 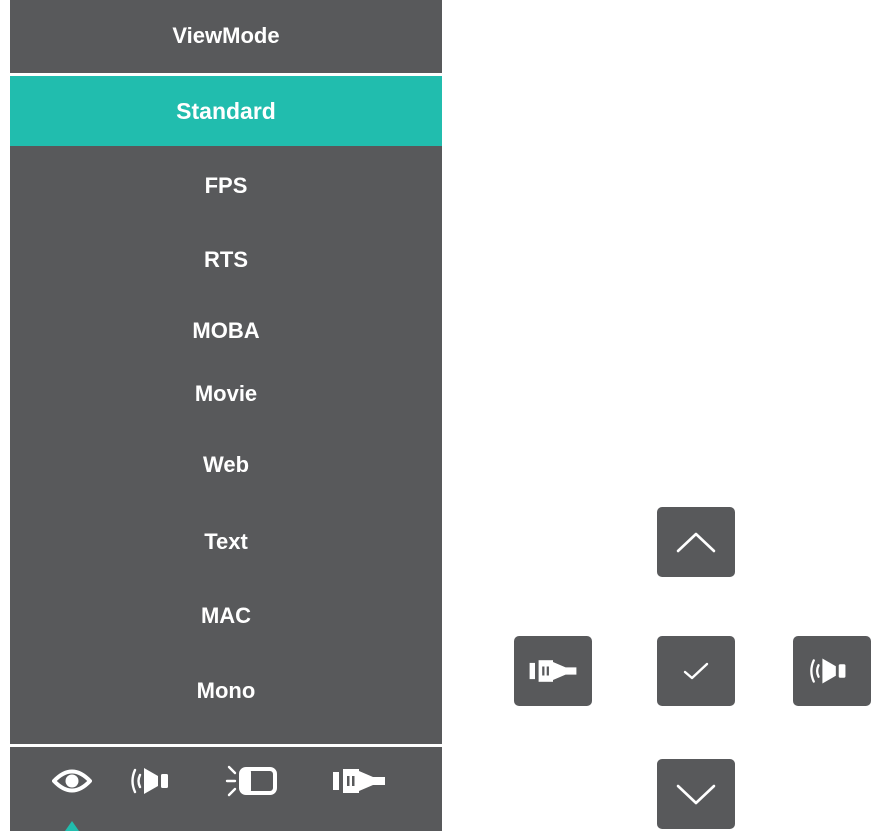 I want to click on osd-bottom-bar, so click(x=226, y=789).